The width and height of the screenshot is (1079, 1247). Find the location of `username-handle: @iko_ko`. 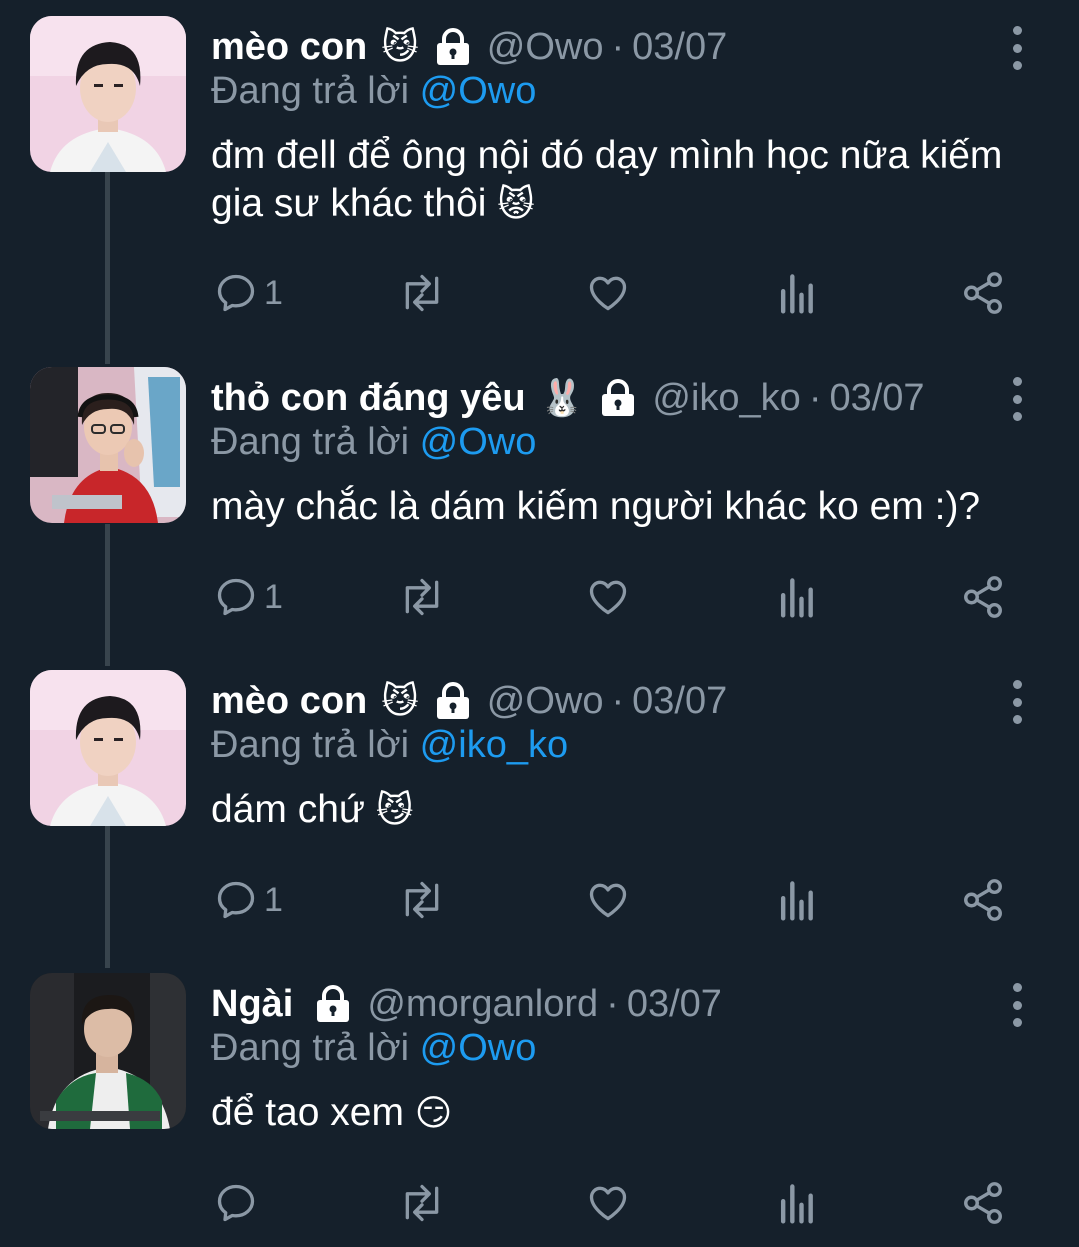

username-handle: @iko_ko is located at coordinates (726, 398).